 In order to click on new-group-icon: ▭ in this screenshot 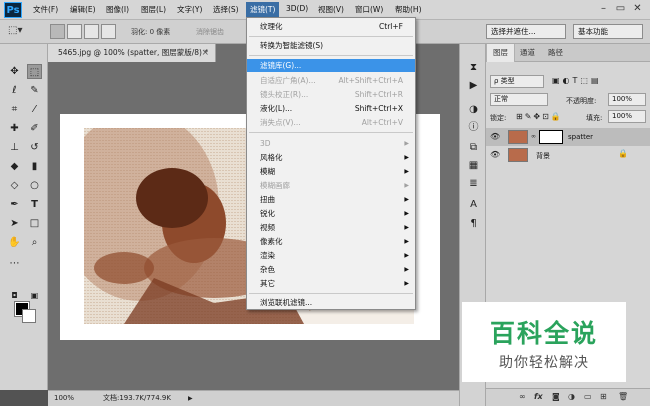, I will do `click(588, 396)`.